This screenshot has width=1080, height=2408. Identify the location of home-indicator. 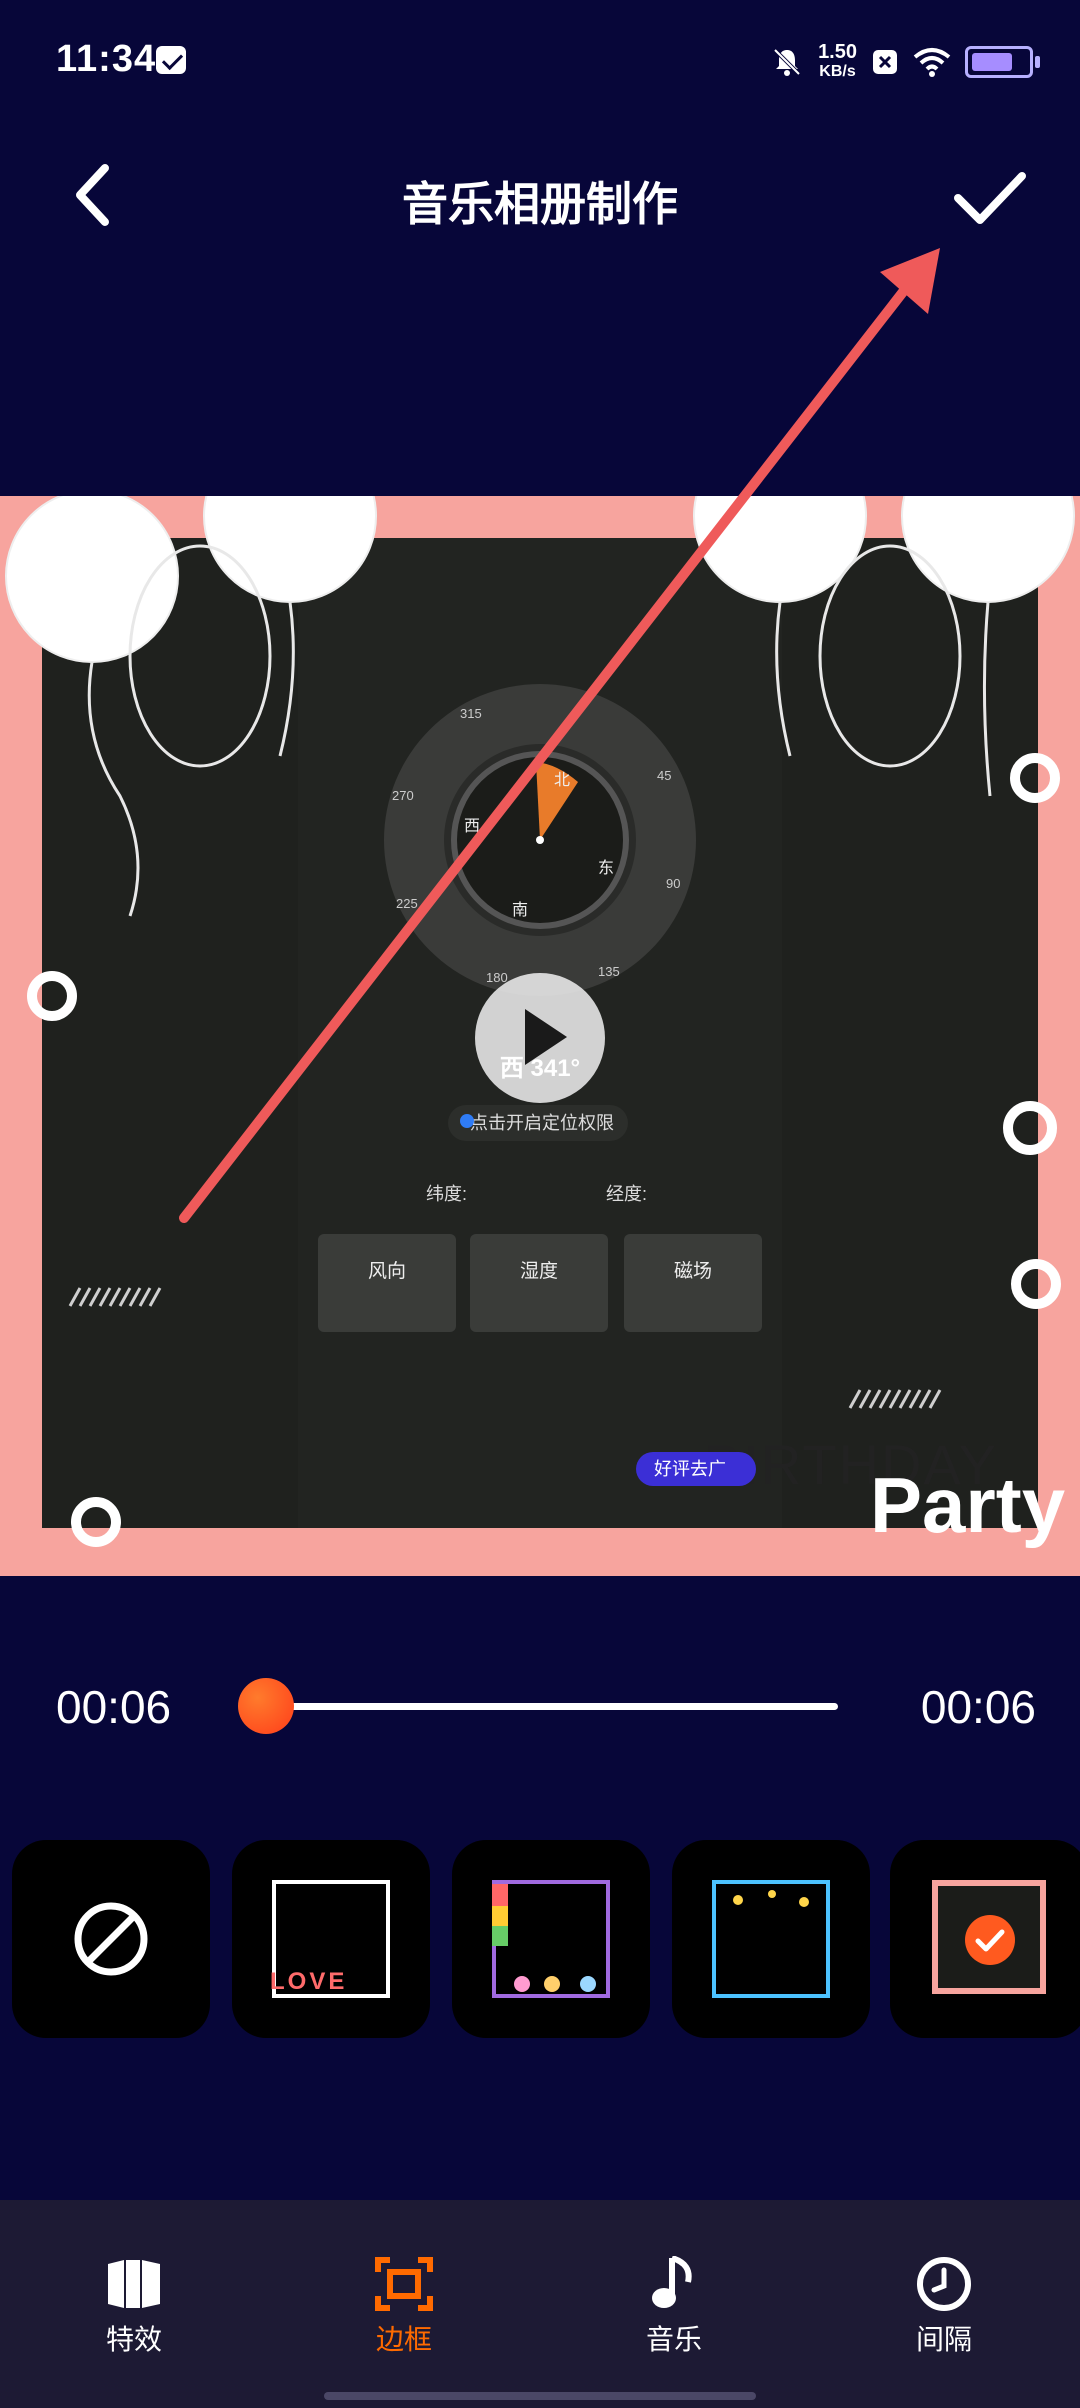
(540, 2396).